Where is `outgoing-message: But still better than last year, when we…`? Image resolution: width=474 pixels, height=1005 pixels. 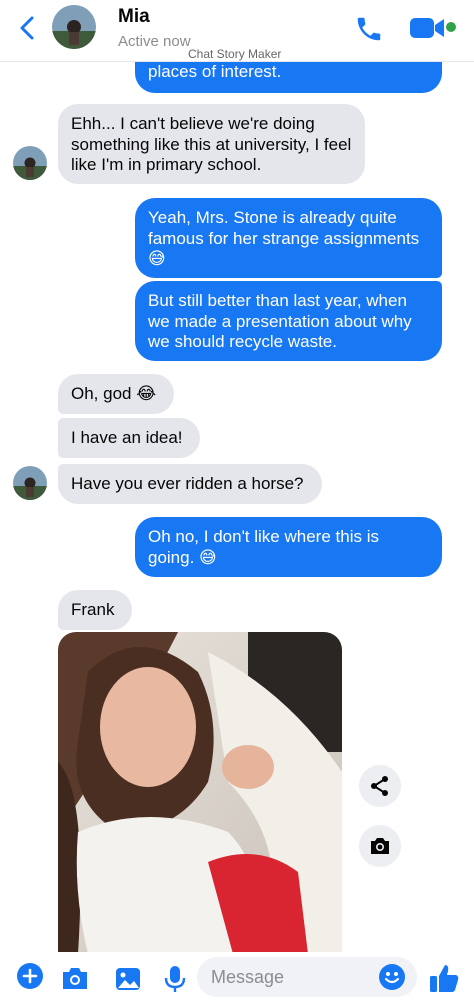
outgoing-message: But still better than last year, when we… is located at coordinates (288, 321).